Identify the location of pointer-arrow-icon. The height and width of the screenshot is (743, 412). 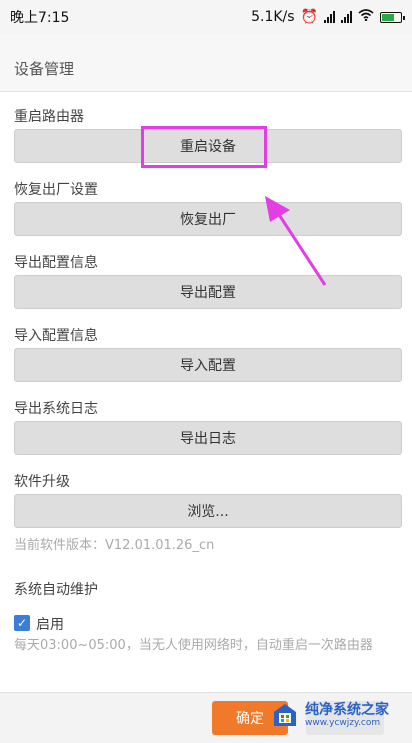
(296, 241).